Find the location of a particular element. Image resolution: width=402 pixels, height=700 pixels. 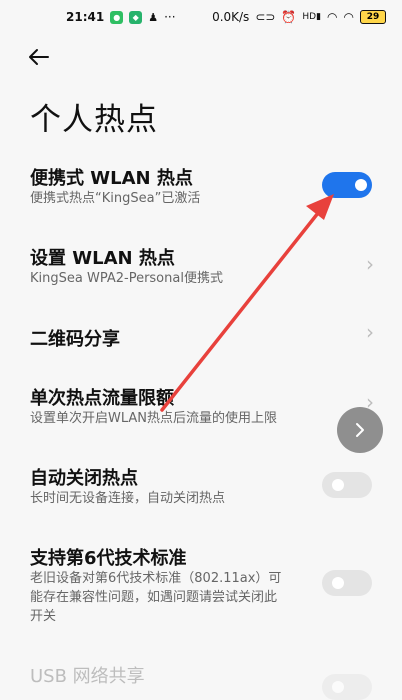

status-right: 0.0K/s ⊂⊃ ⏰ HD▮ ◠ ◠ 29 is located at coordinates (299, 17).